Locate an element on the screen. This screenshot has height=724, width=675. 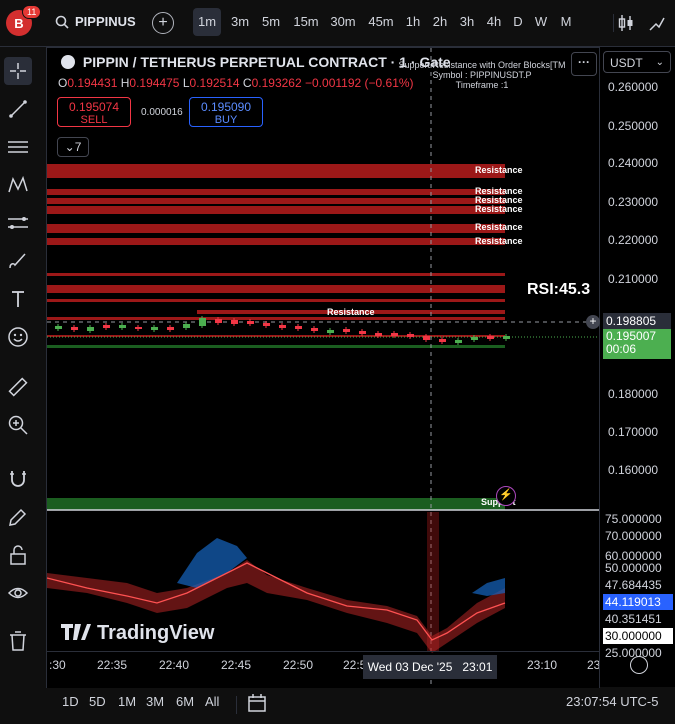
emoji-tool is located at coordinates (18, 337).